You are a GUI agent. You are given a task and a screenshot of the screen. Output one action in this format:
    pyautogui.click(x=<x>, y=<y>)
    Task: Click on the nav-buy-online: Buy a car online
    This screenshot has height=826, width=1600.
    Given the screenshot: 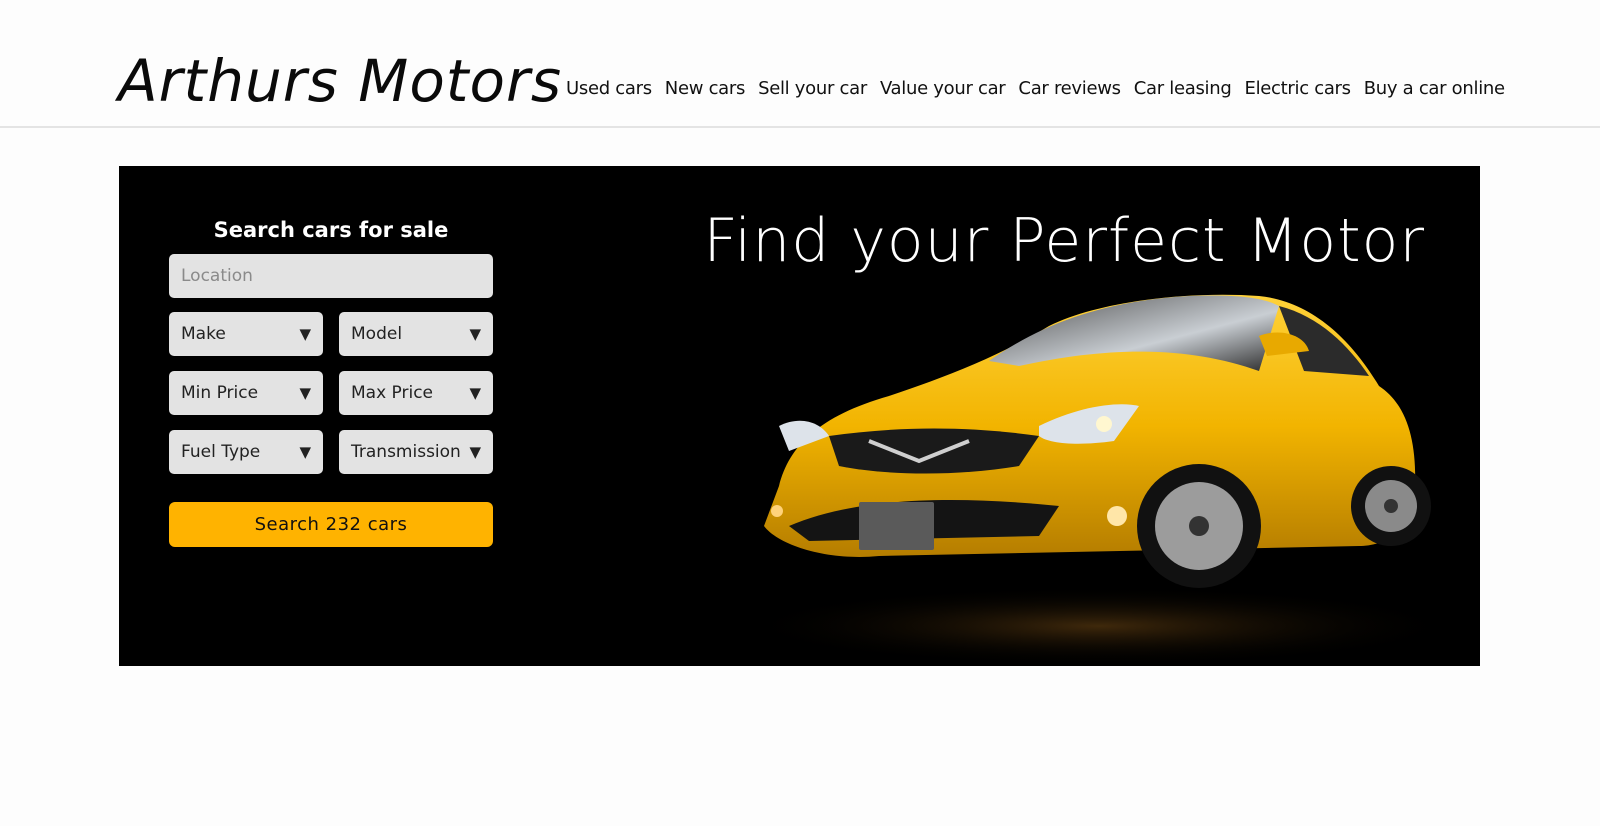 What is the action you would take?
    pyautogui.click(x=1434, y=88)
    